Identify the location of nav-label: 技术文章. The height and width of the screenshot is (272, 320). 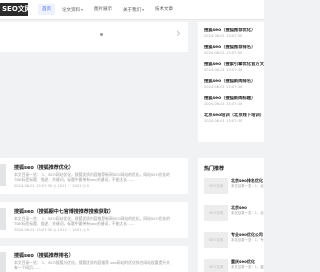
(164, 9).